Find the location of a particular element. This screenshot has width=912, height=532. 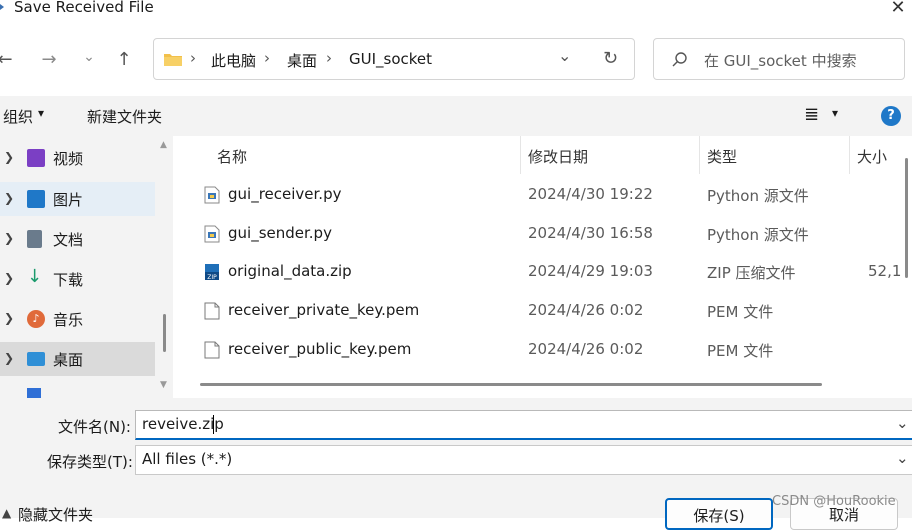

file-name: gui_sender.py is located at coordinates (280, 233).